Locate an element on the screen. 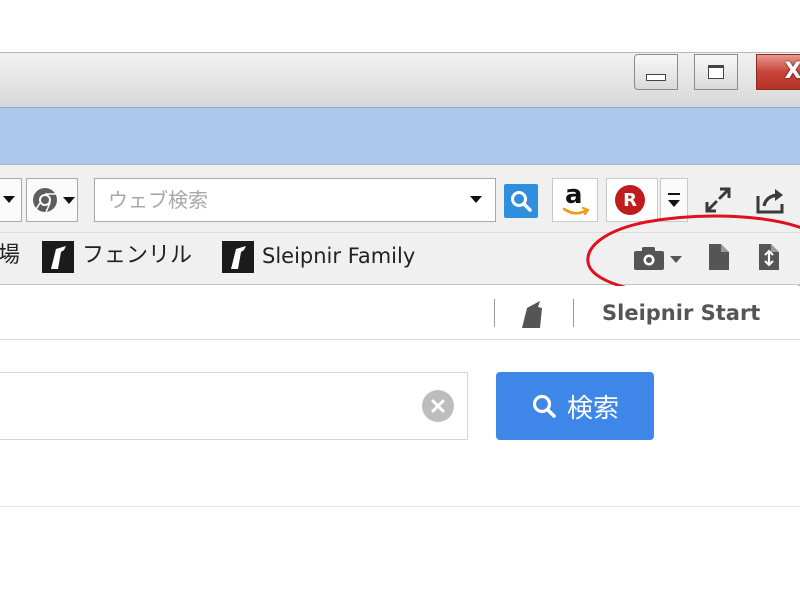  search-button is located at coordinates (521, 201).